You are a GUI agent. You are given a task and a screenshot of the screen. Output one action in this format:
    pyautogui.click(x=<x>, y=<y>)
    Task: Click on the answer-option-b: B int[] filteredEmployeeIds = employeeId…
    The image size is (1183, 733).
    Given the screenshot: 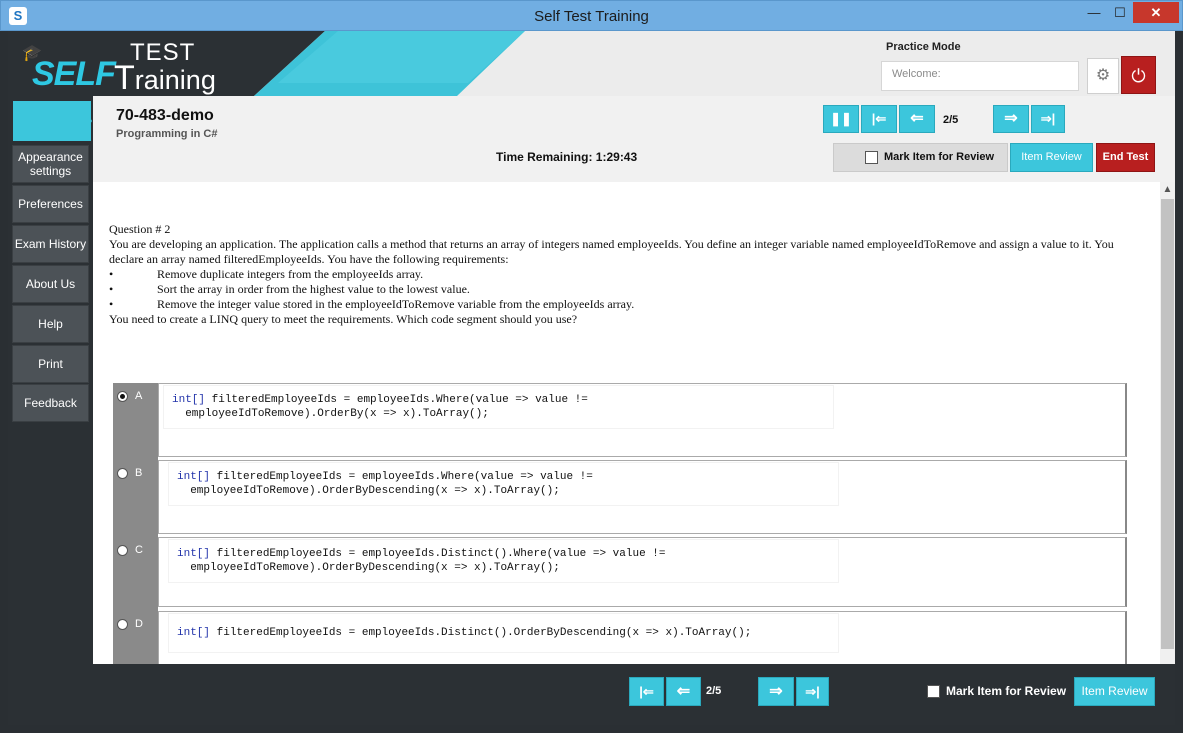 What is the action you would take?
    pyautogui.click(x=620, y=497)
    